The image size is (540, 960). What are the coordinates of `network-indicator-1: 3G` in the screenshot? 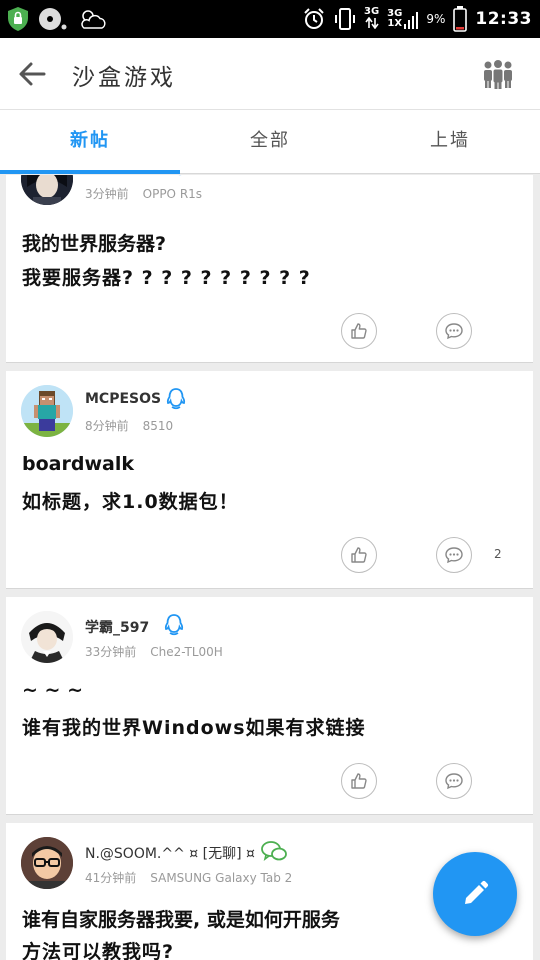 It's located at (371, 18).